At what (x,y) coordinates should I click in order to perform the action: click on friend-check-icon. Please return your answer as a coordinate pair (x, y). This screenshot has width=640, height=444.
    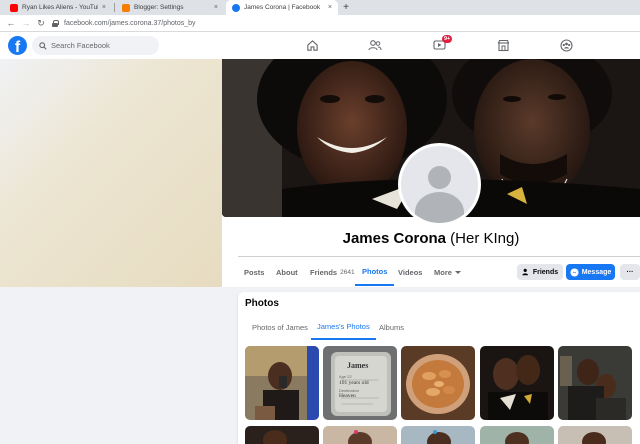
    Looking at the image, I should click on (525, 272).